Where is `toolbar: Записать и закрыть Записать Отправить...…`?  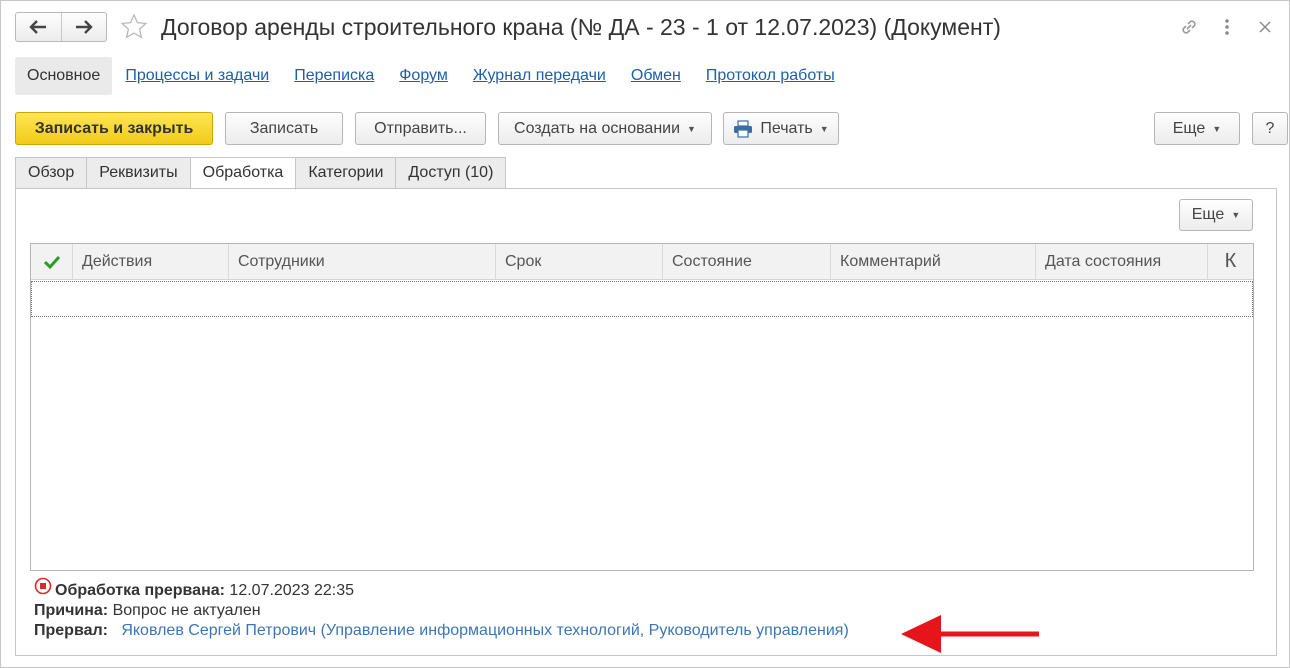 toolbar: Записать и закрыть Записать Отправить...… is located at coordinates (651, 129).